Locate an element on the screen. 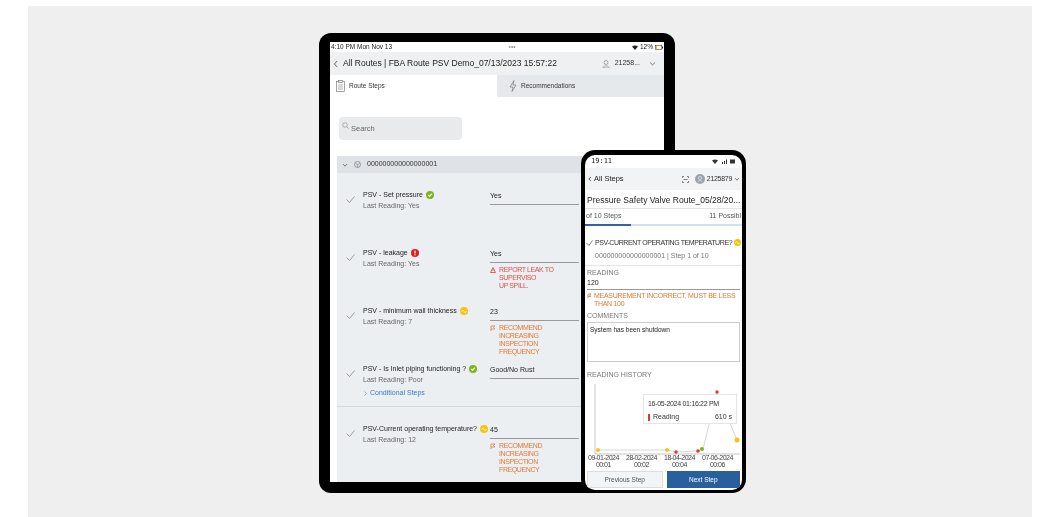 The image size is (1046, 517). avatar-icon is located at coordinates (699, 179).